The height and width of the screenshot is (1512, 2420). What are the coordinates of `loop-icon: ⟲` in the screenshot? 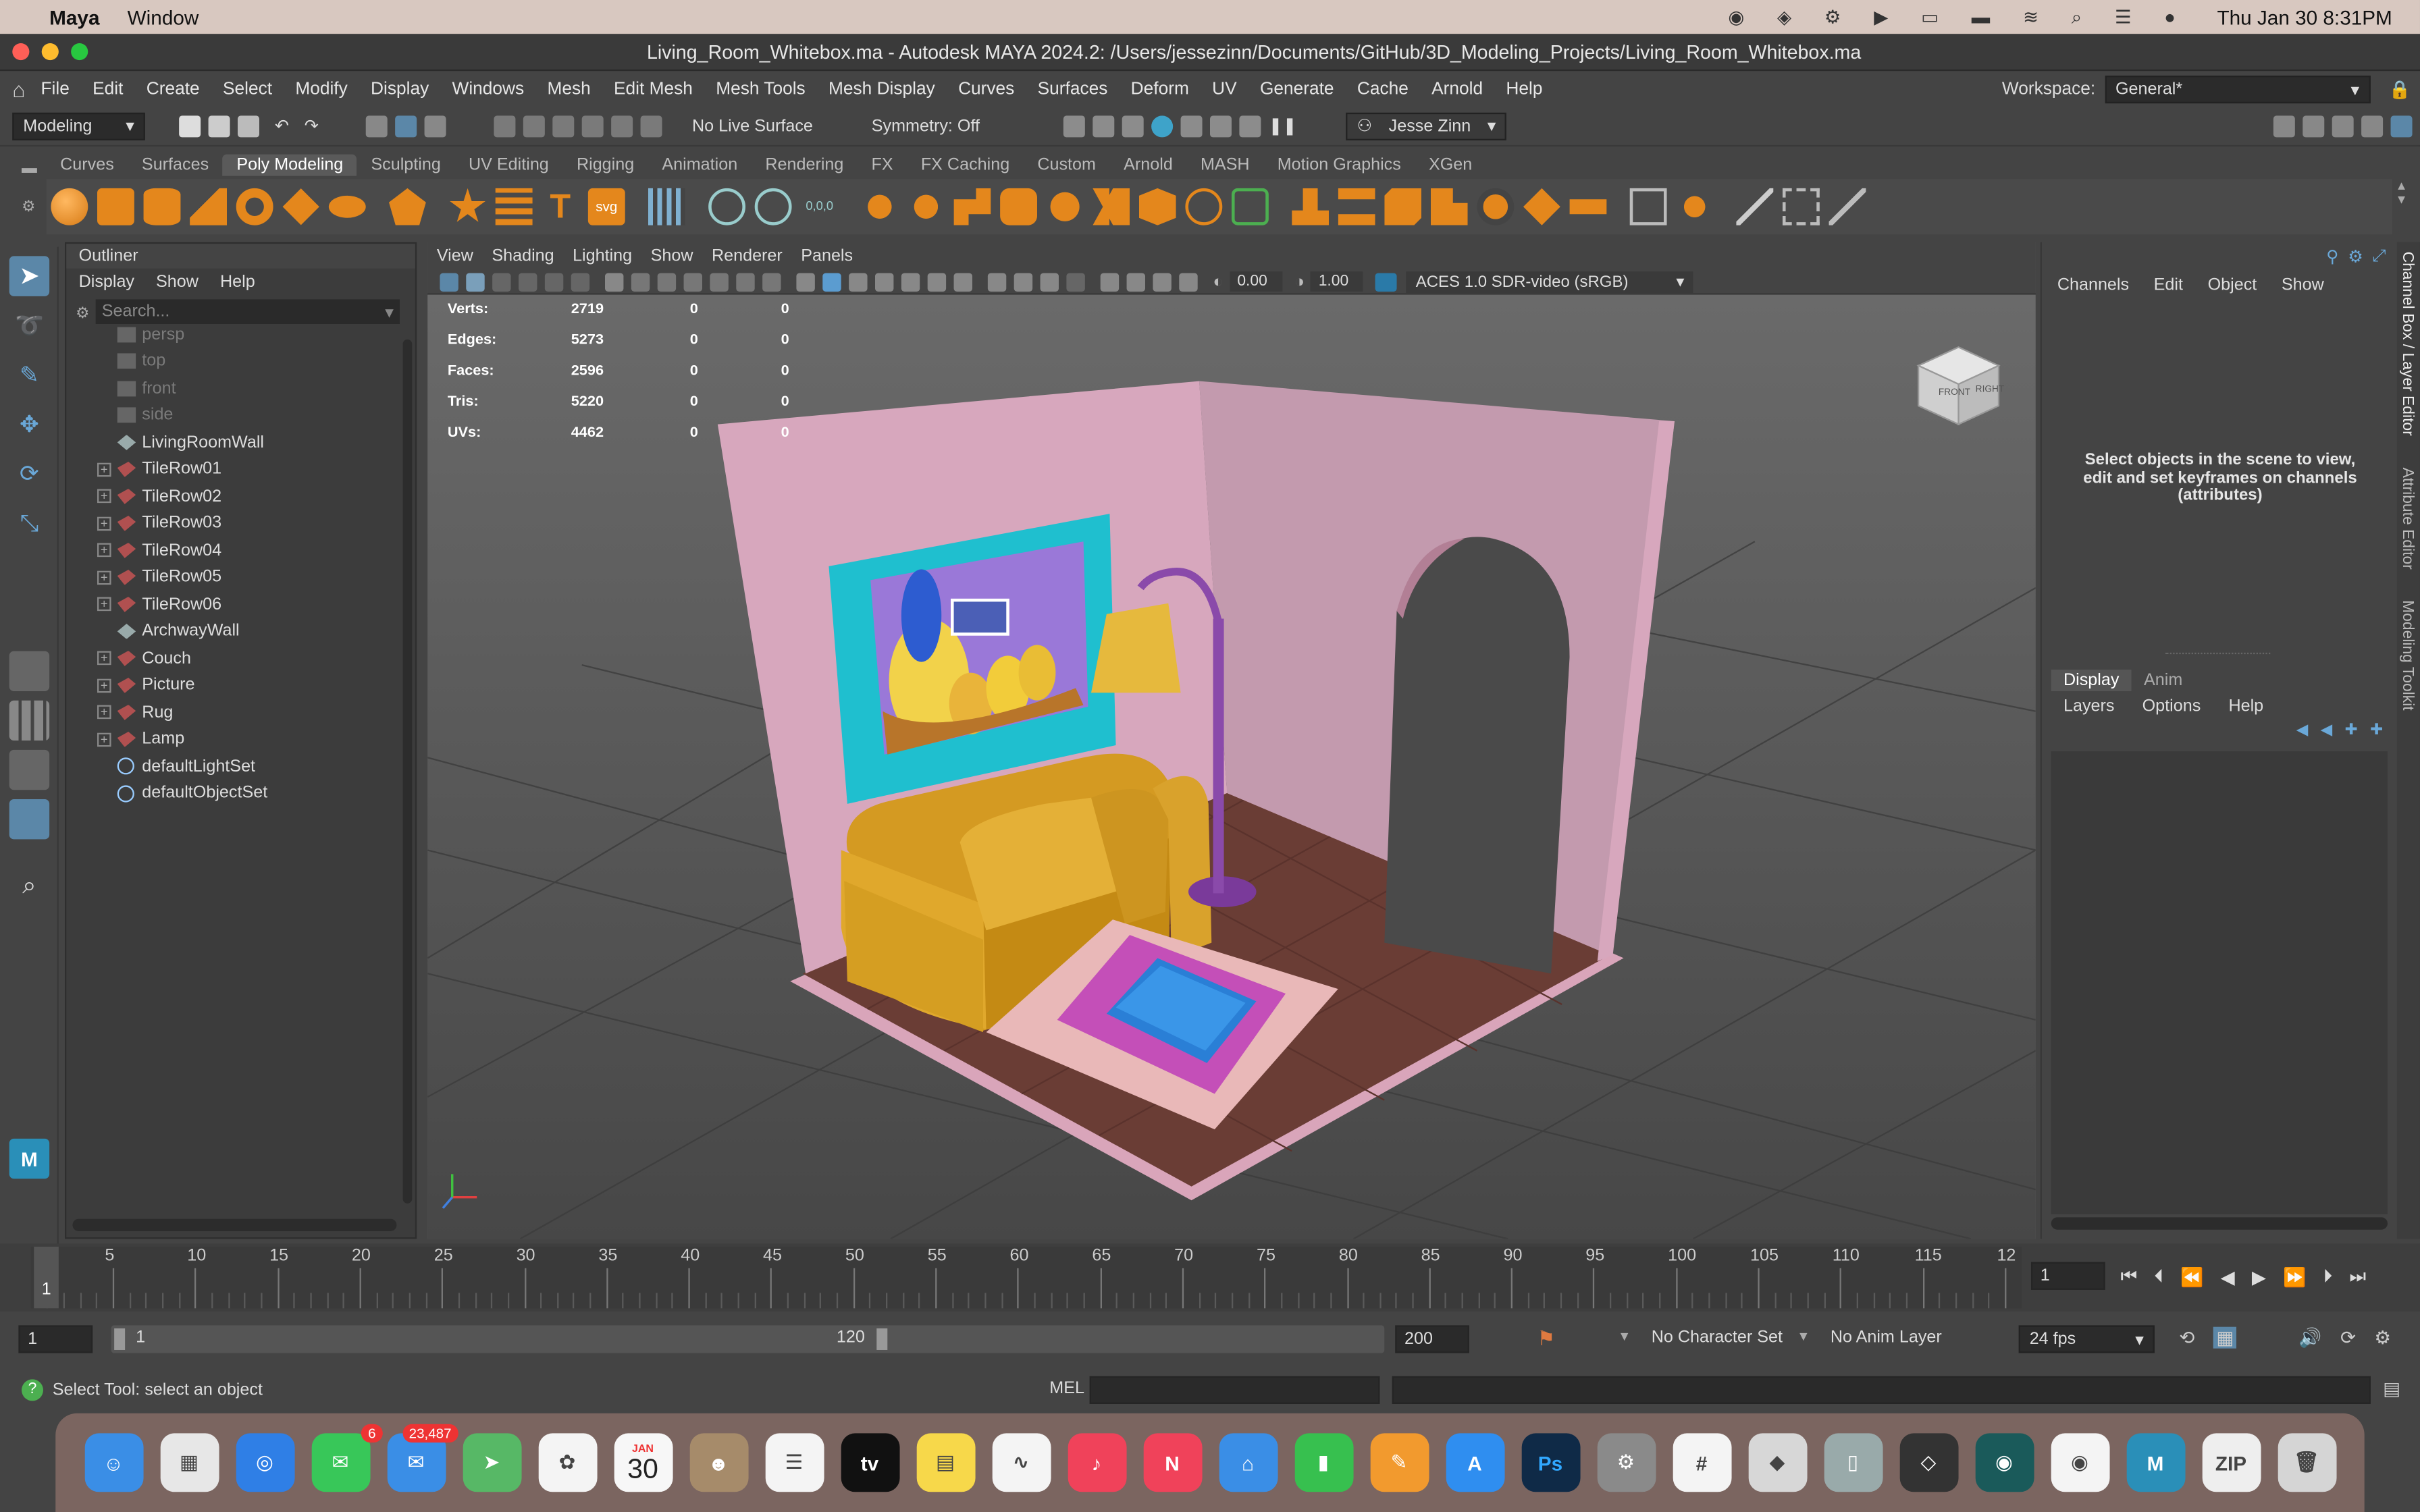 It's located at (2186, 1338).